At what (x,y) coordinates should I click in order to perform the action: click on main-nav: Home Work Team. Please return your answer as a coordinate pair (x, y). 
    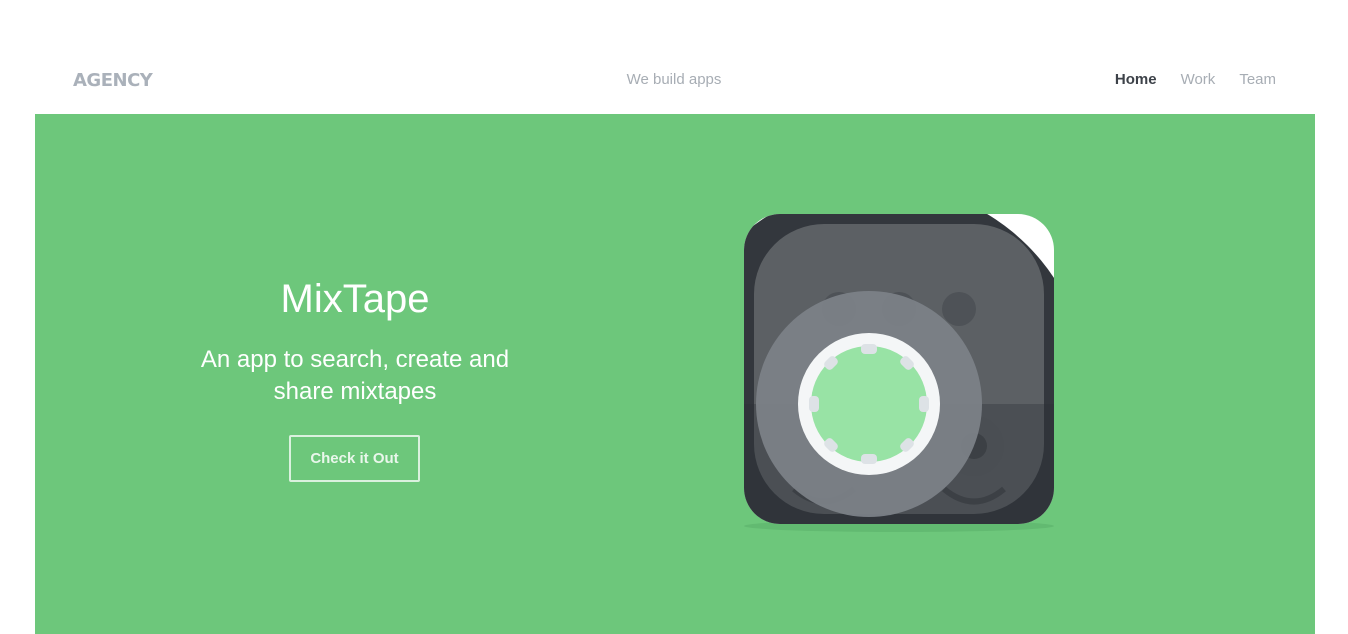
    Looking at the image, I should click on (1195, 80).